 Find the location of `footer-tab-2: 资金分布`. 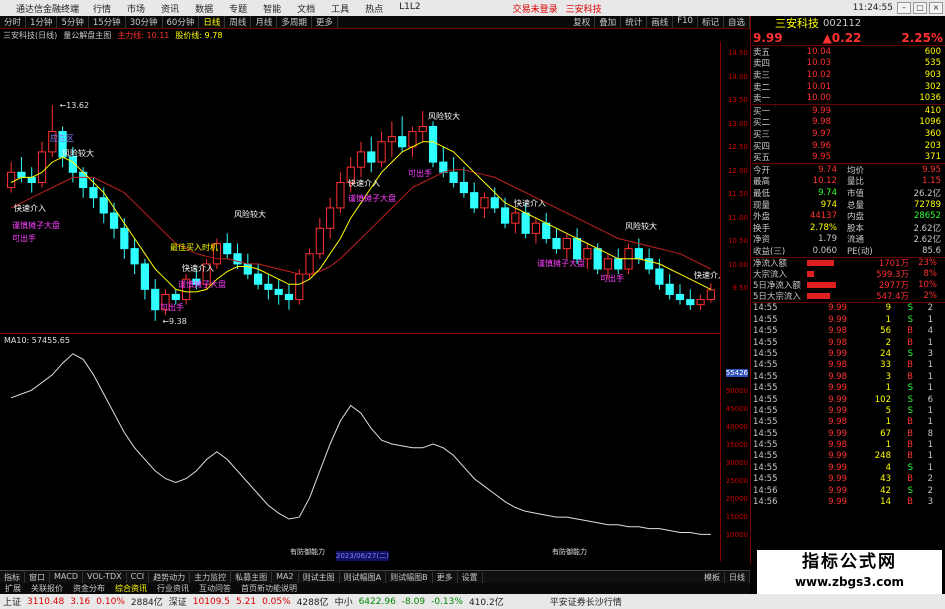

footer-tab-2: 资金分布 is located at coordinates (89, 588).